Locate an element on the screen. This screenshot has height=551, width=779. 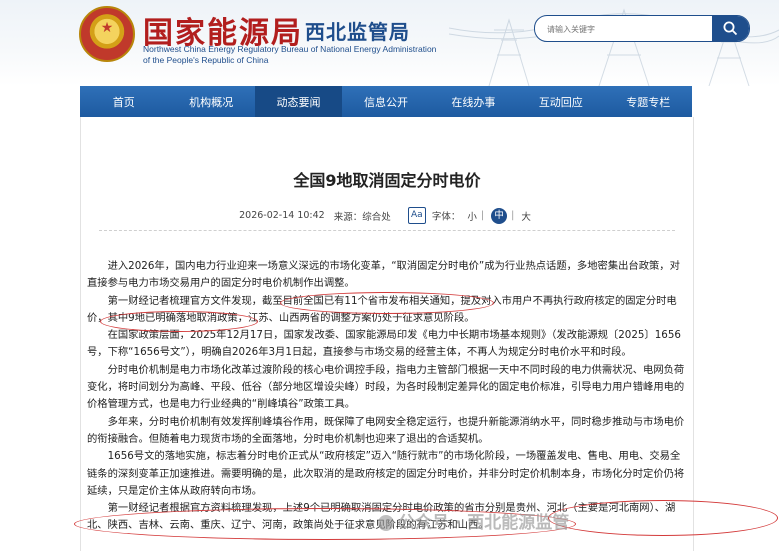
search-icon is located at coordinates (730, 28).